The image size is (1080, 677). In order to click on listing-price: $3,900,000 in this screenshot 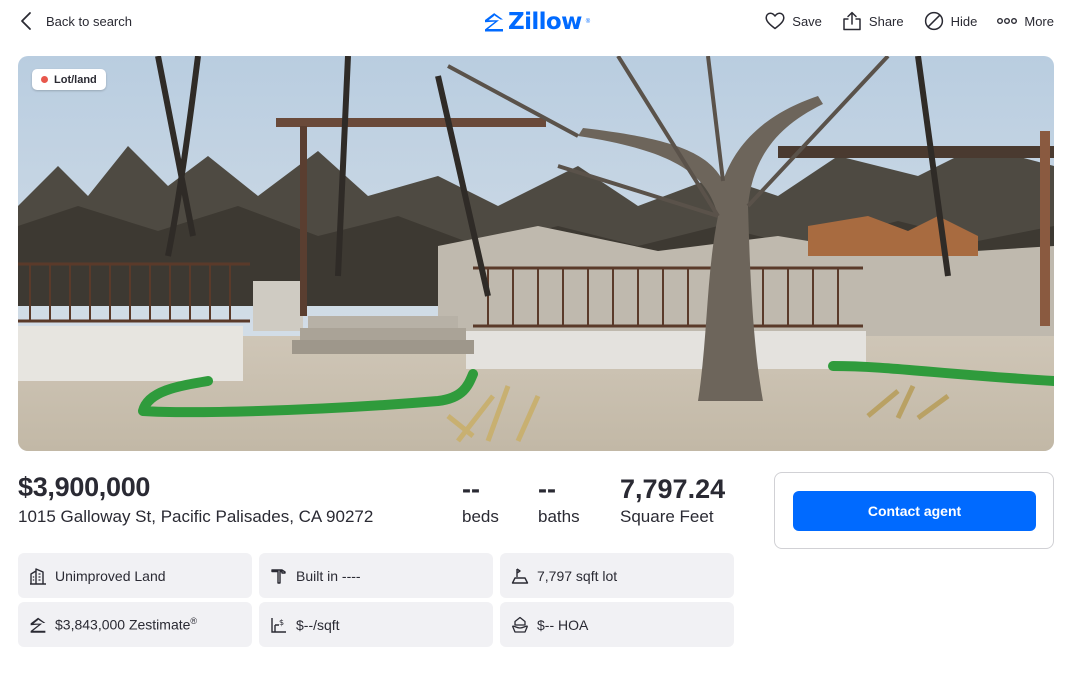, I will do `click(84, 487)`.